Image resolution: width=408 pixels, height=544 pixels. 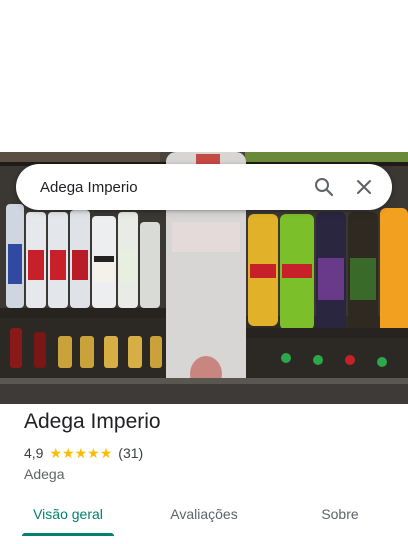 I want to click on place-title: Adega Imperio, so click(x=92, y=421).